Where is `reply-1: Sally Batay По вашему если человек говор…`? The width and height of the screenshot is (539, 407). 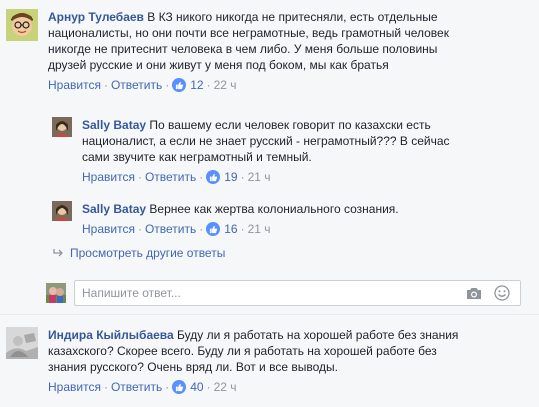
reply-1: Sally Batay По вашему если человек говор… is located at coordinates (292, 151).